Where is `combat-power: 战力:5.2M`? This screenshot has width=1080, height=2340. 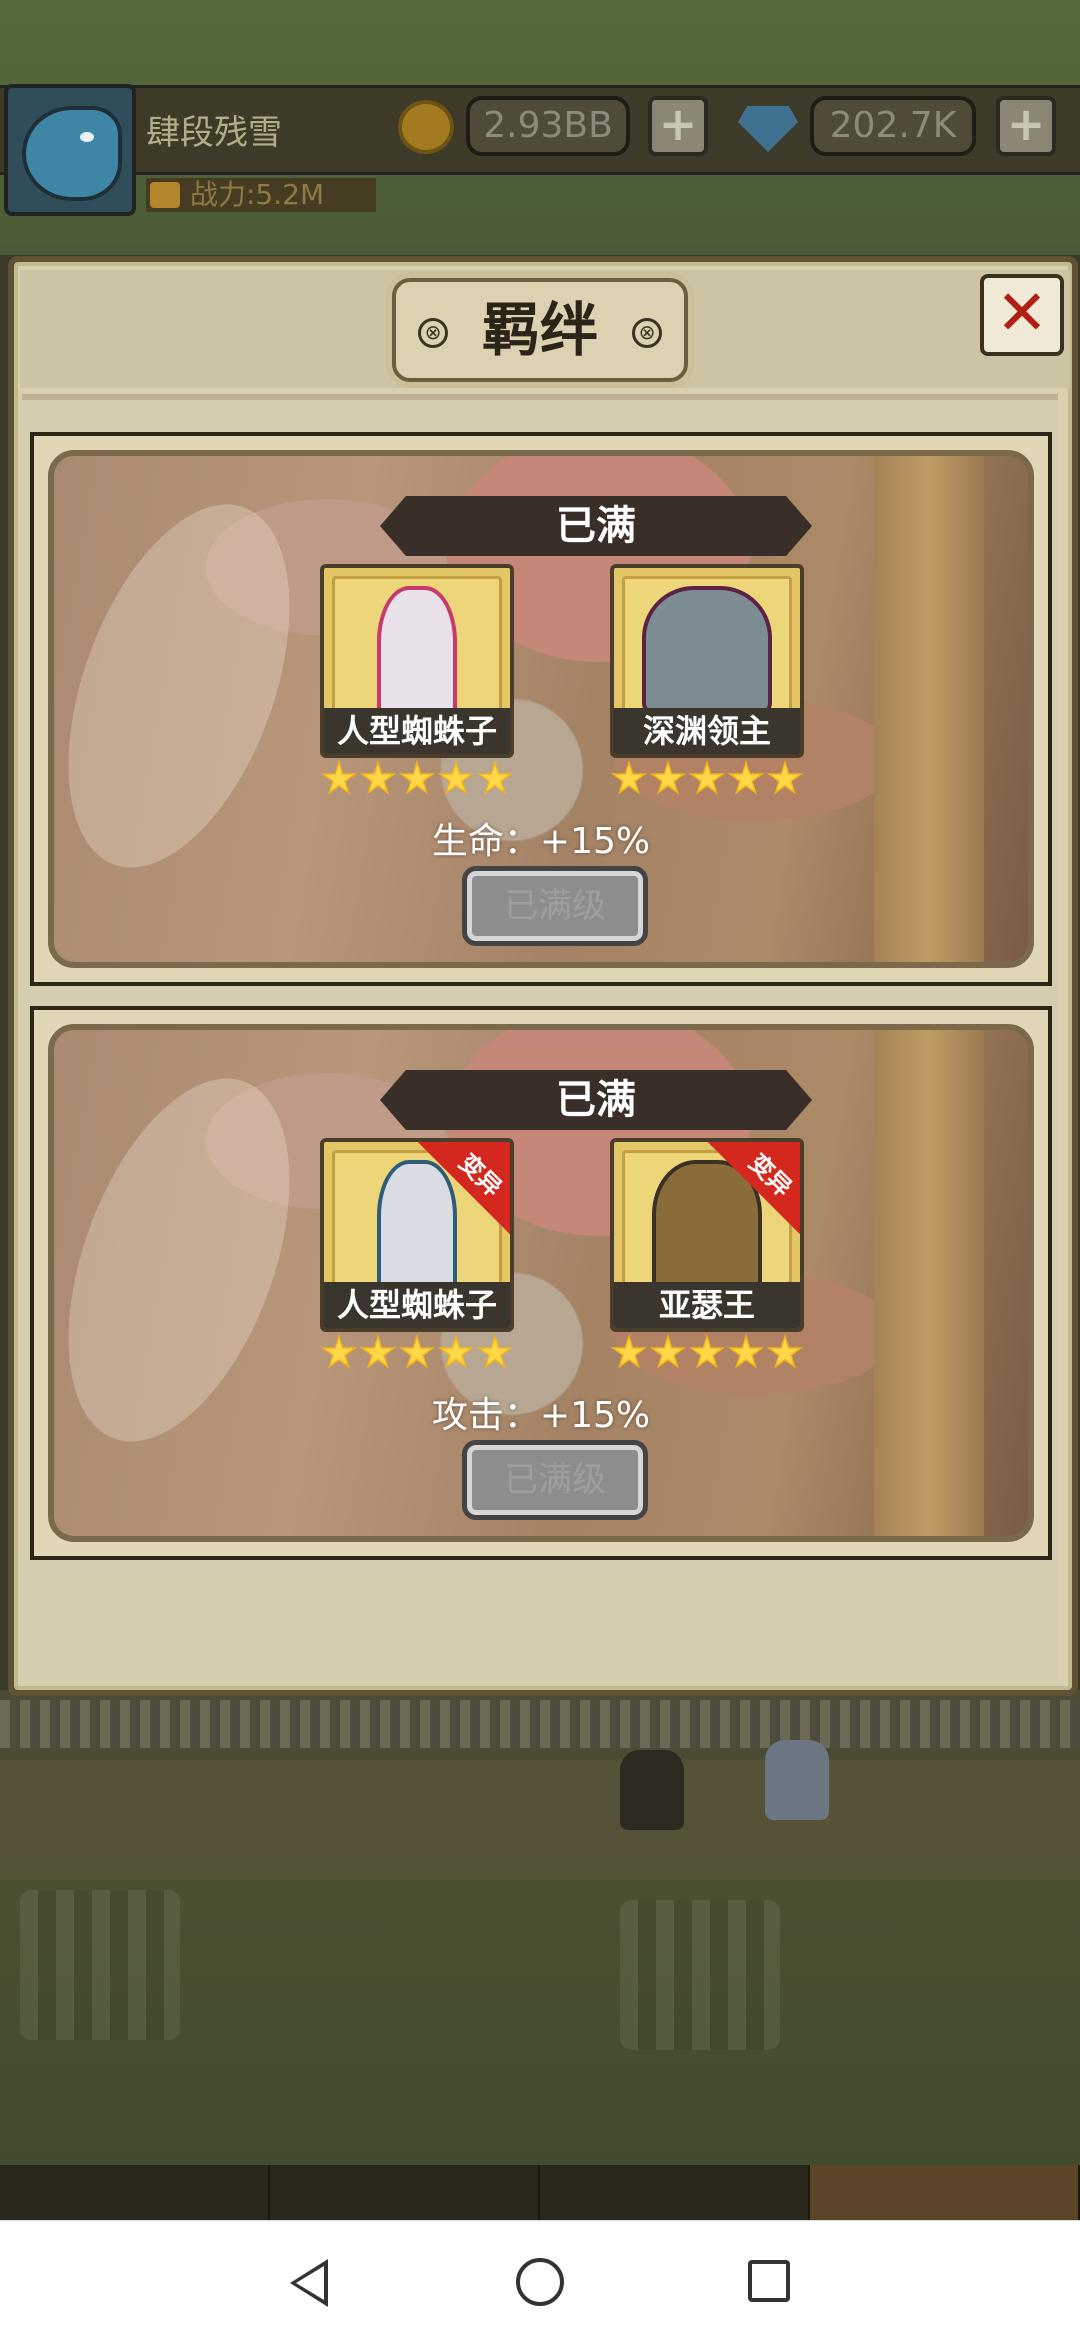 combat-power: 战力:5.2M is located at coordinates (261, 195).